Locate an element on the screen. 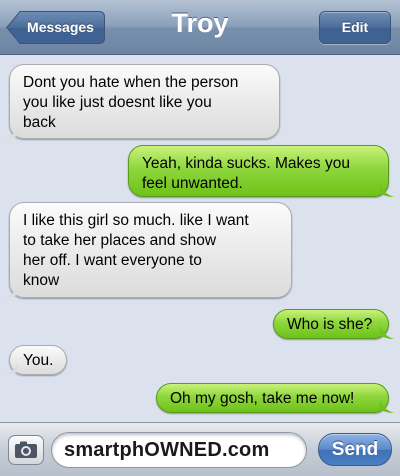 This screenshot has width=400, height=476. message-text: You. is located at coordinates (38, 360).